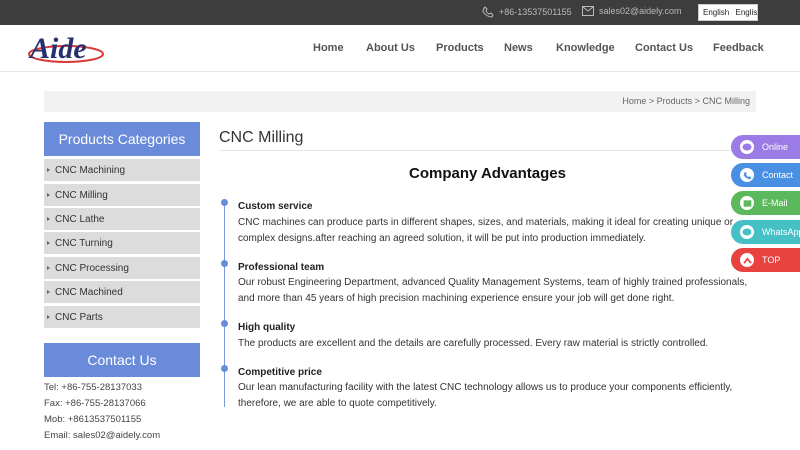  I want to click on page-title: CNC Milling, so click(261, 137).